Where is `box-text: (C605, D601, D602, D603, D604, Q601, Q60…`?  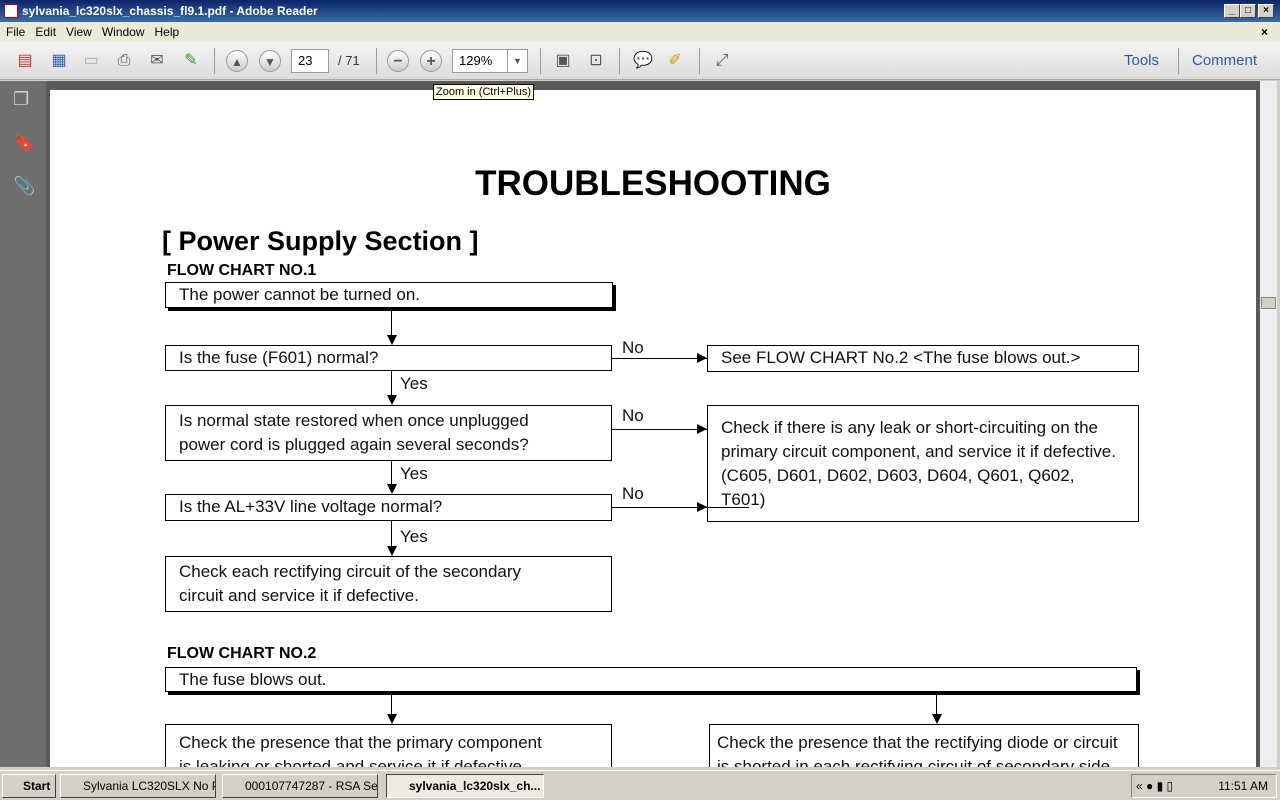
box-text: (C605, D601, D602, D603, D604, Q601, Q60… is located at coordinates (898, 475).